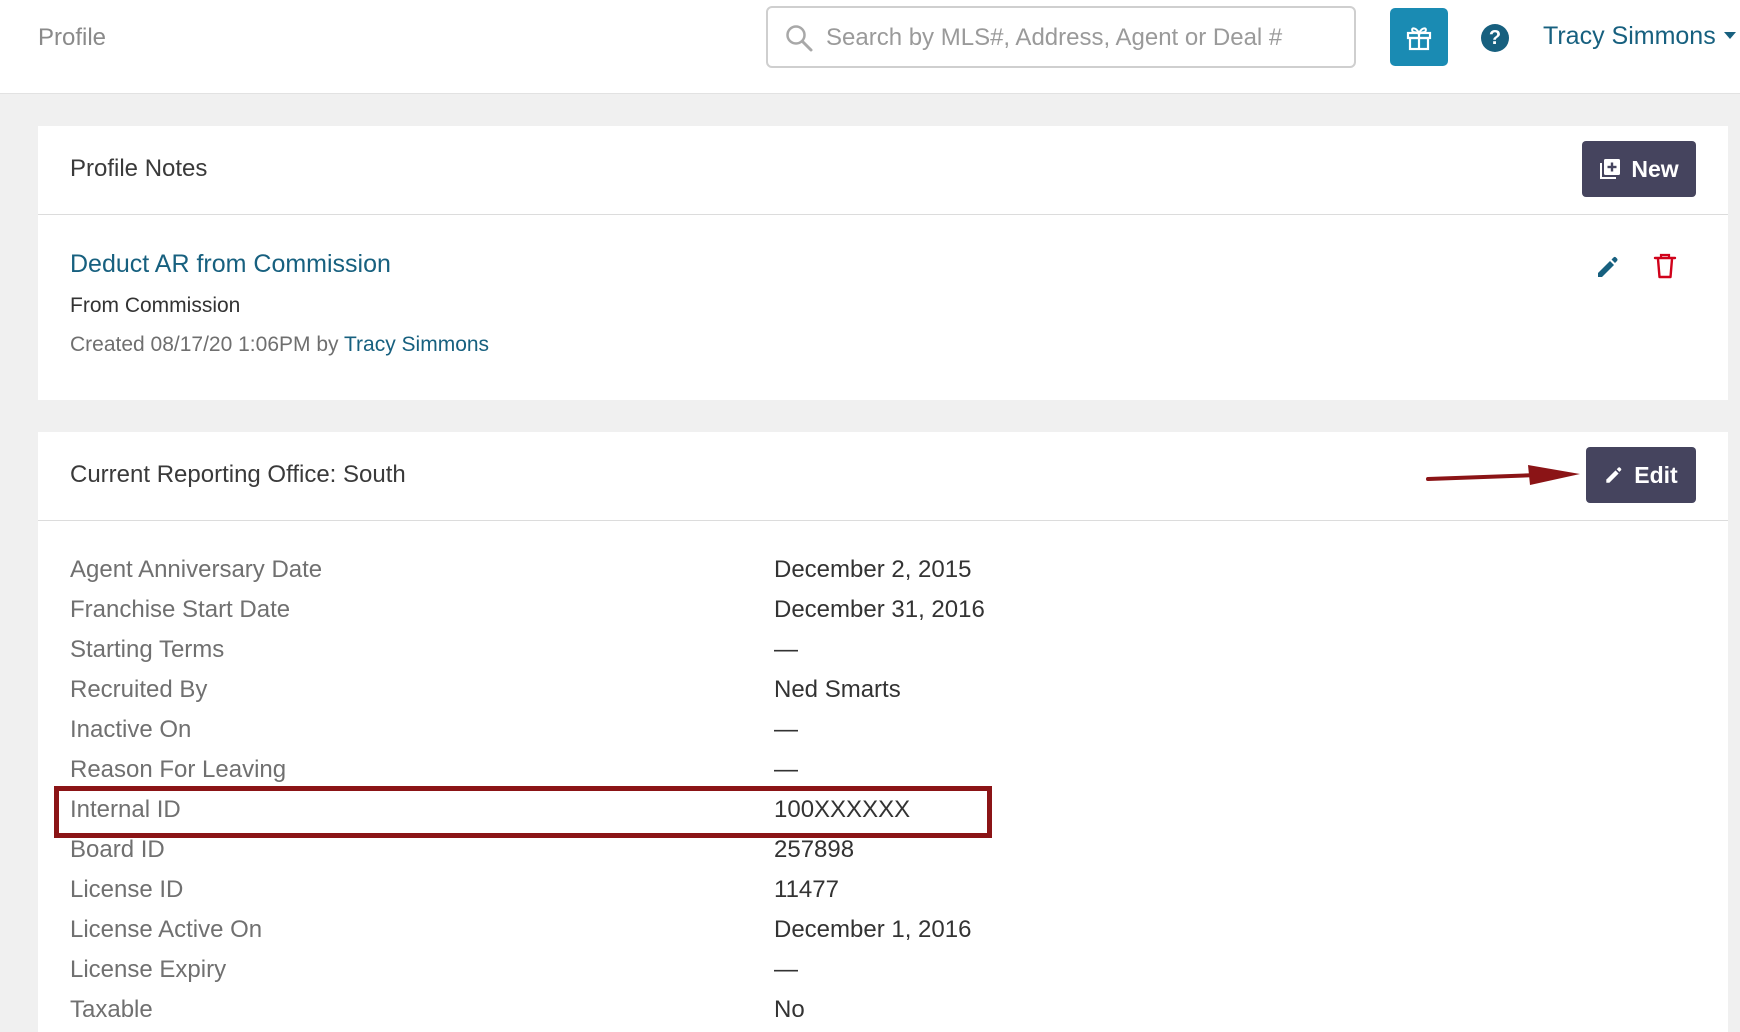 Image resolution: width=1740 pixels, height=1032 pixels. Describe the element at coordinates (870, 732) in the screenshot. I see `detail-row: Inactive On —` at that location.